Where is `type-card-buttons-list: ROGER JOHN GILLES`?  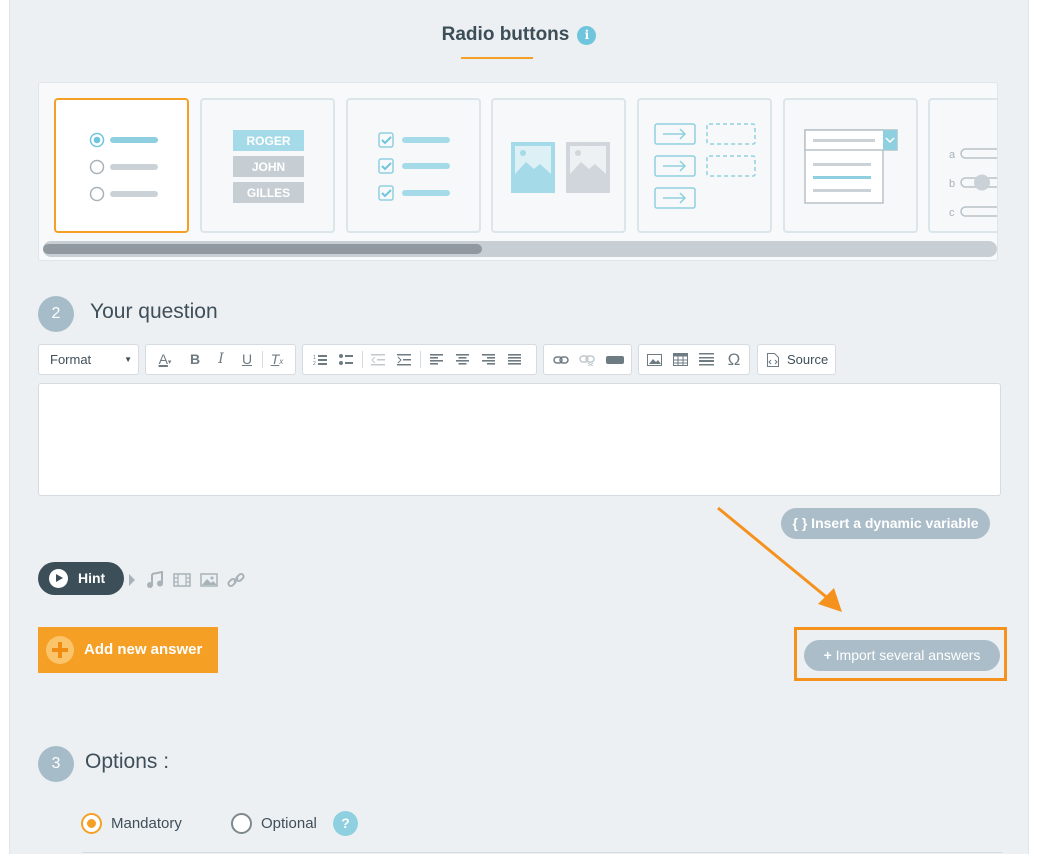
type-card-buttons-list: ROGER JOHN GILLES is located at coordinates (267, 165).